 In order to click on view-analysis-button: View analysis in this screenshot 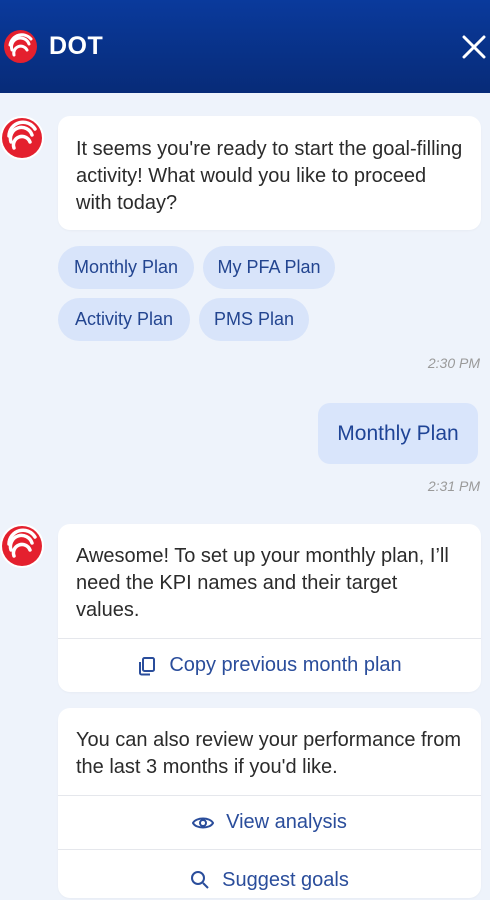, I will do `click(269, 822)`.